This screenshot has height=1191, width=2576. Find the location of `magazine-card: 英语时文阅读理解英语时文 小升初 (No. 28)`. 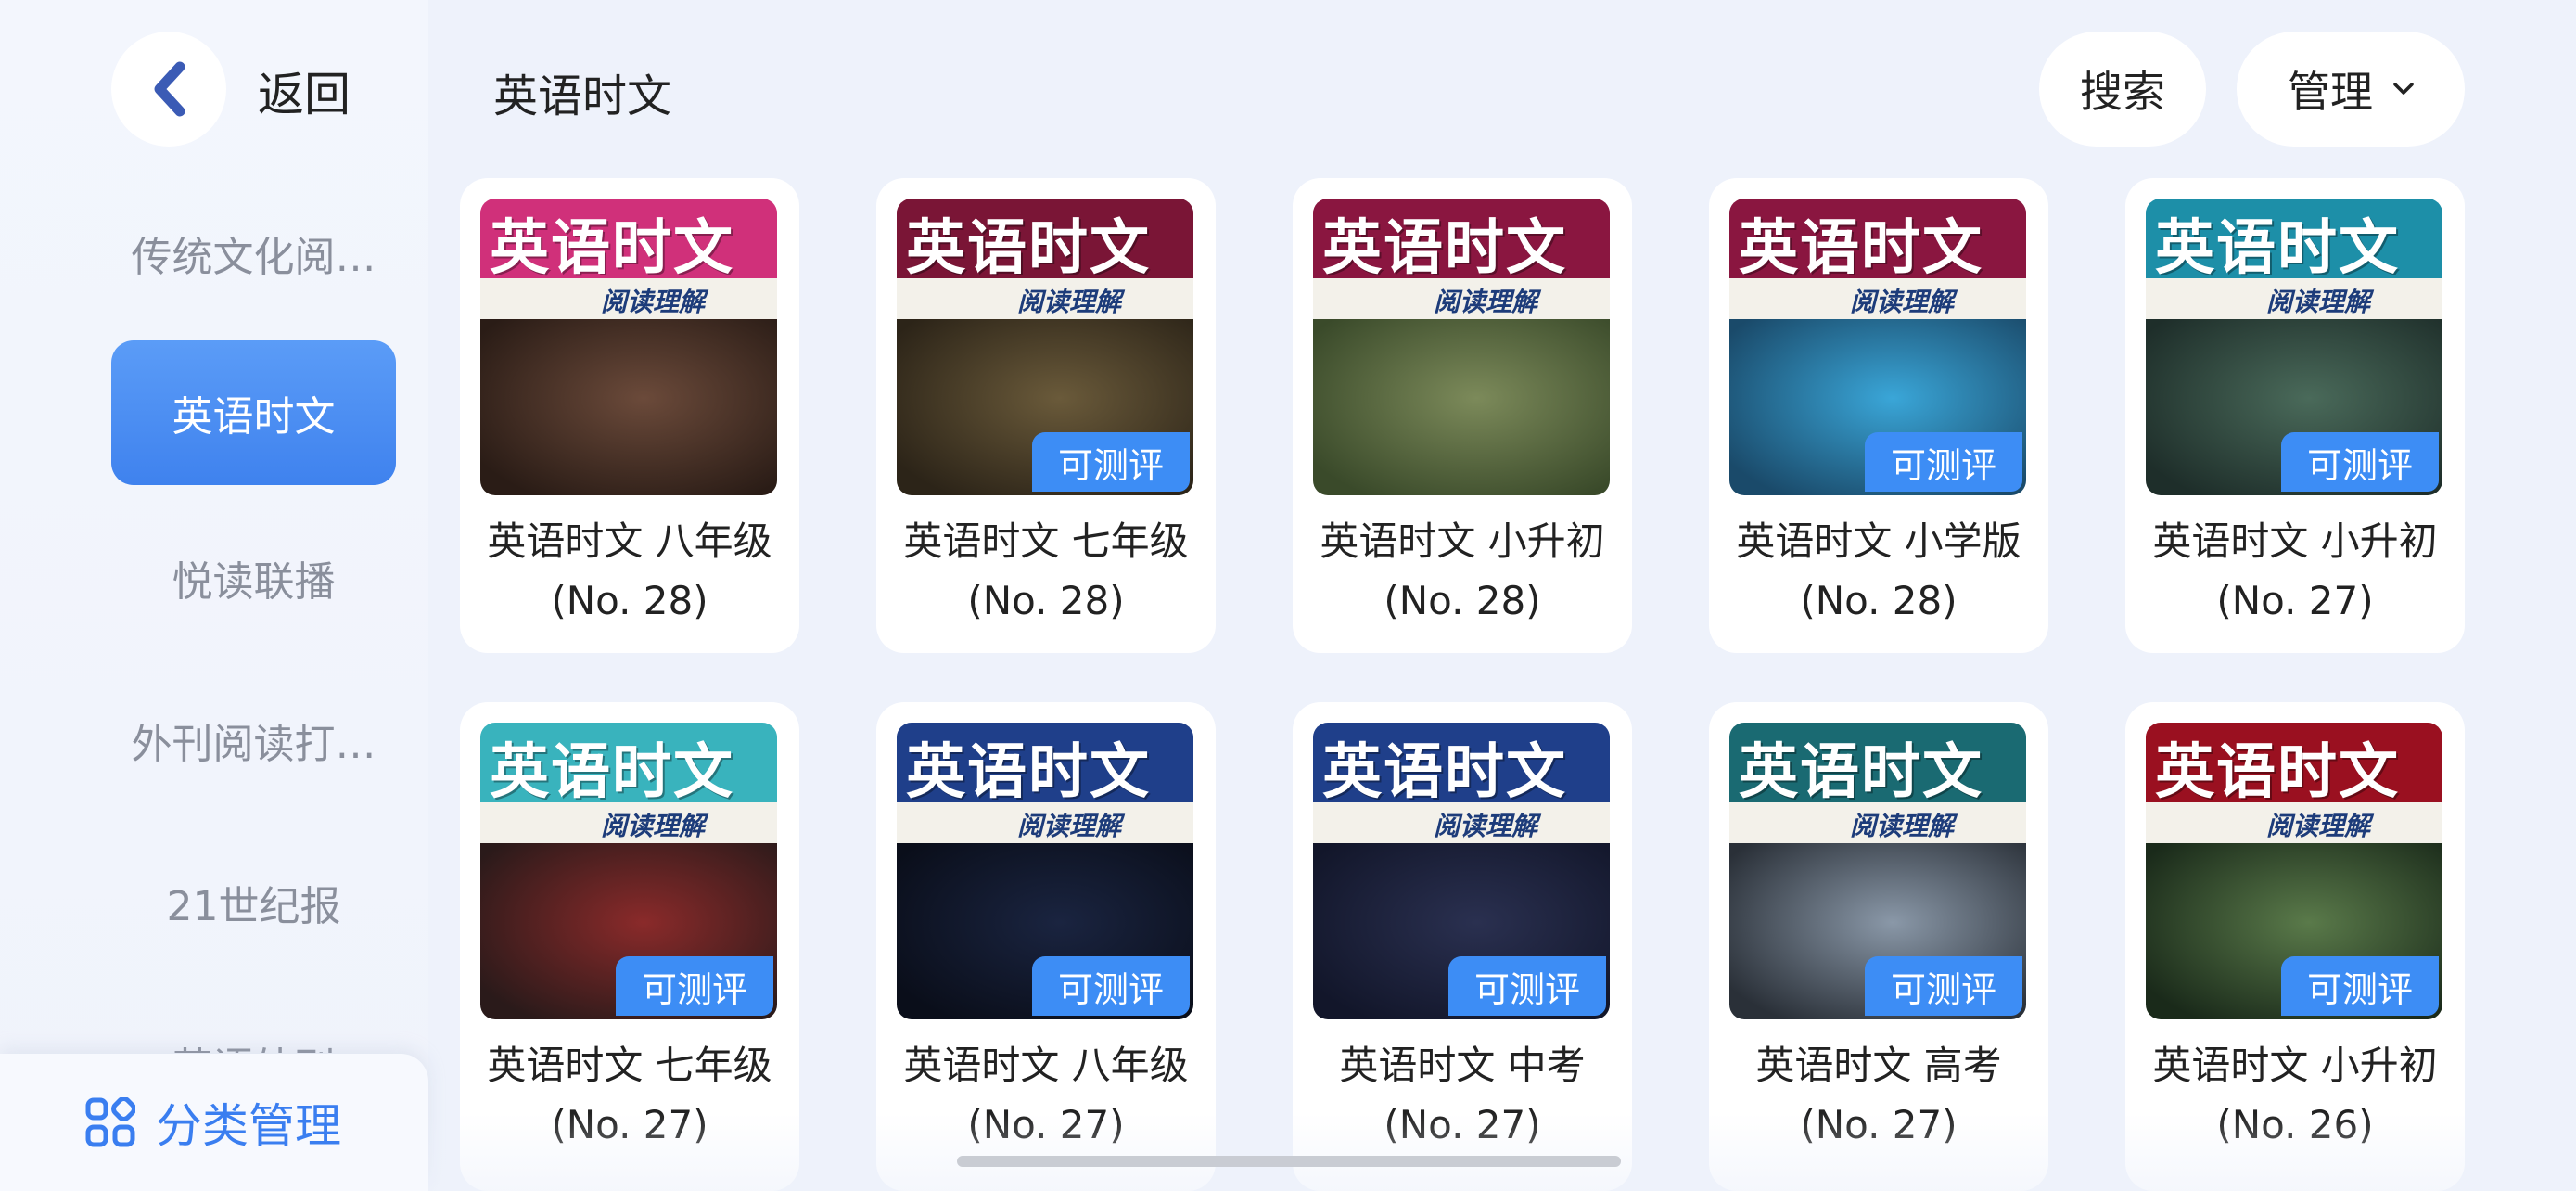

magazine-card: 英语时文阅读理解英语时文 小升初 (No. 28) is located at coordinates (1463, 415).